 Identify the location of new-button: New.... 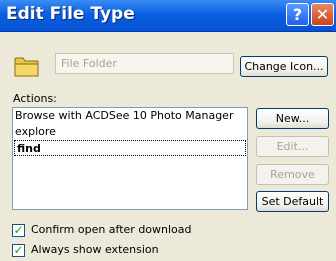
(292, 118).